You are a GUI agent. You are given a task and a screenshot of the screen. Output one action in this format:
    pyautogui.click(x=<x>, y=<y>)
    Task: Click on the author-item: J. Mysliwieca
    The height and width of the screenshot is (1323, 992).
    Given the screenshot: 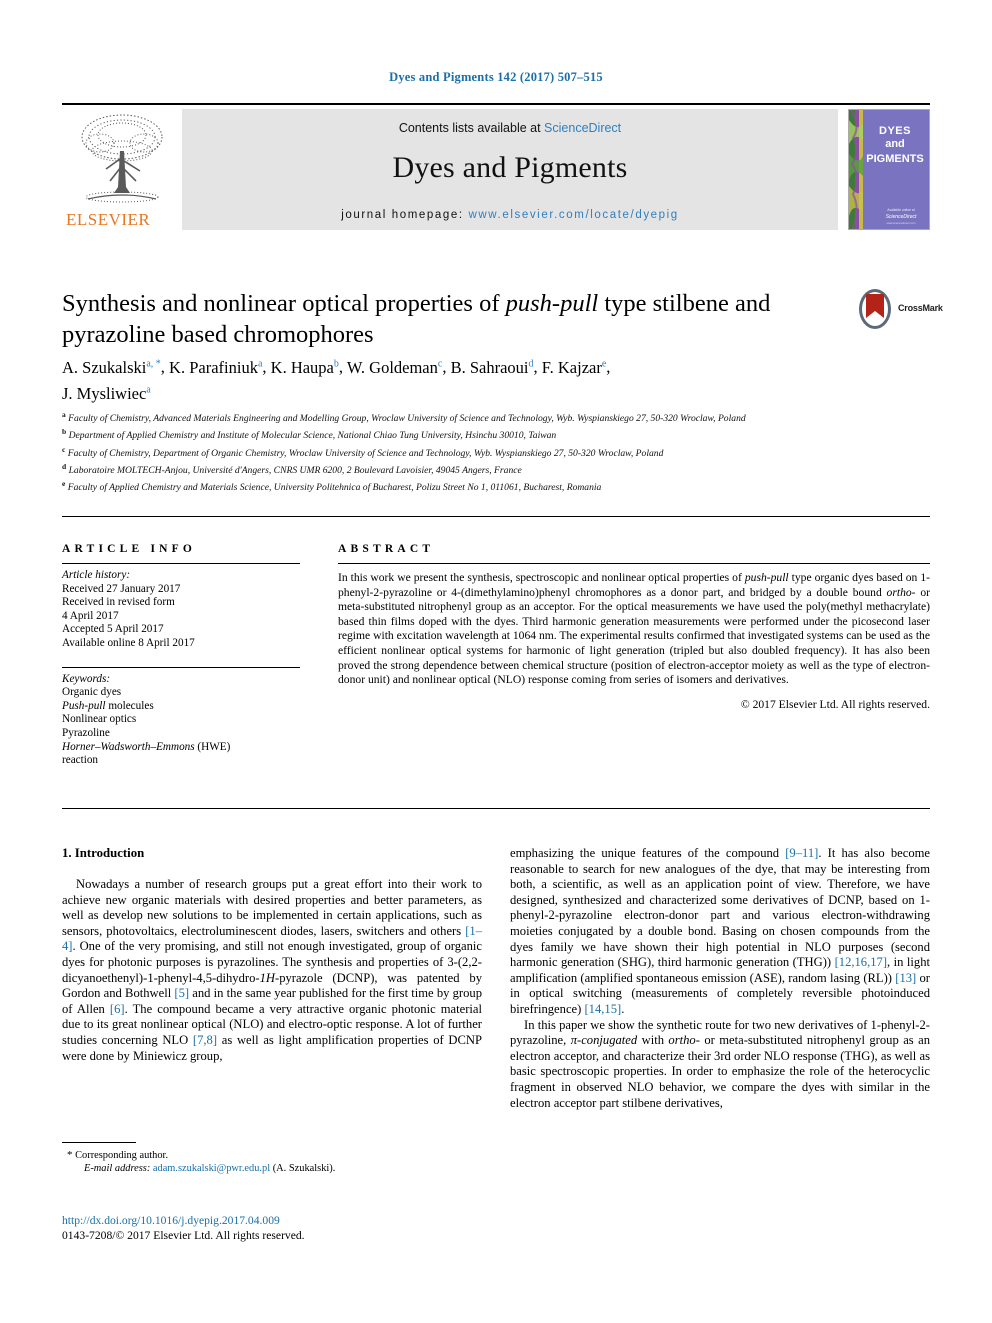 What is the action you would take?
    pyautogui.click(x=106, y=393)
    